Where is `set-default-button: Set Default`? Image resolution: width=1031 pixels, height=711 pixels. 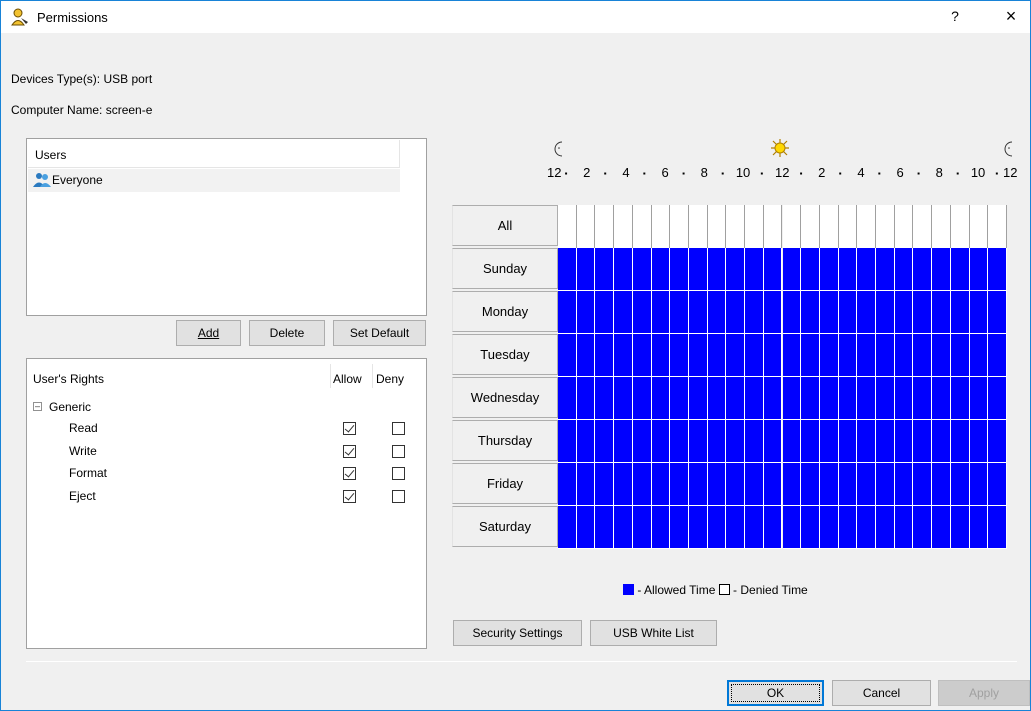 set-default-button: Set Default is located at coordinates (379, 333).